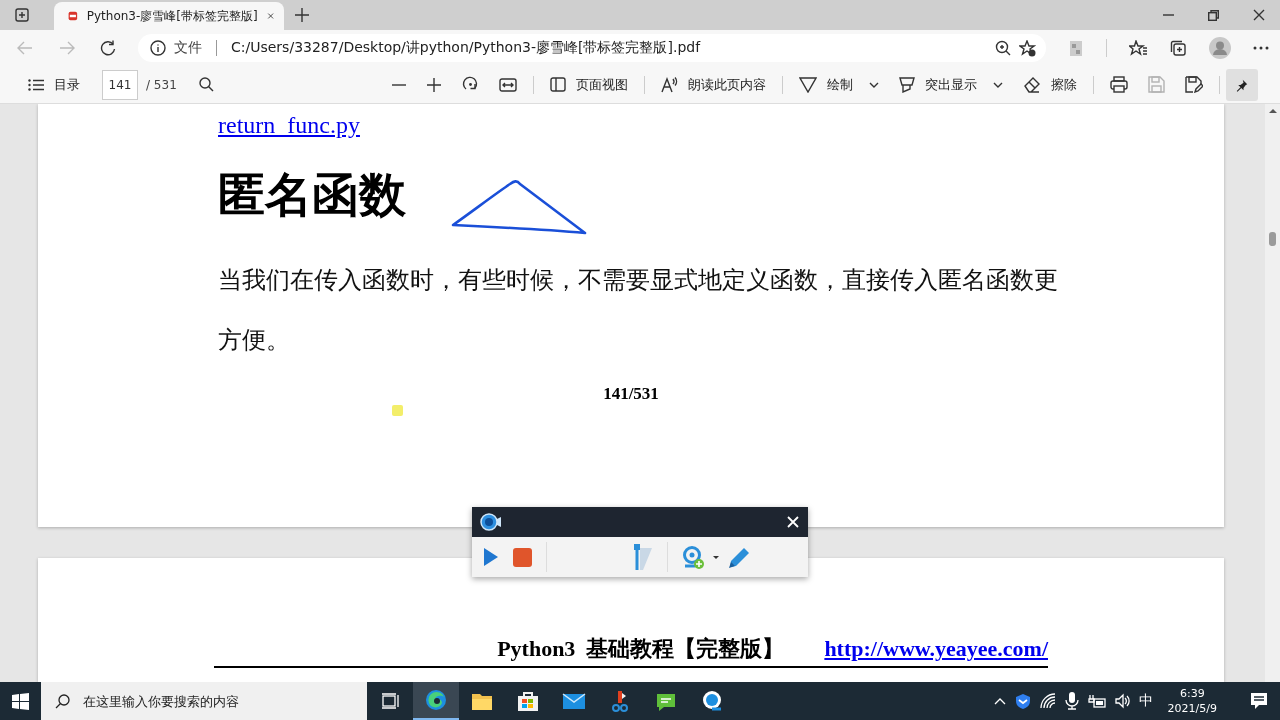 The image size is (1280, 720). What do you see at coordinates (907, 84) in the screenshot?
I see `highlighter-icon` at bounding box center [907, 84].